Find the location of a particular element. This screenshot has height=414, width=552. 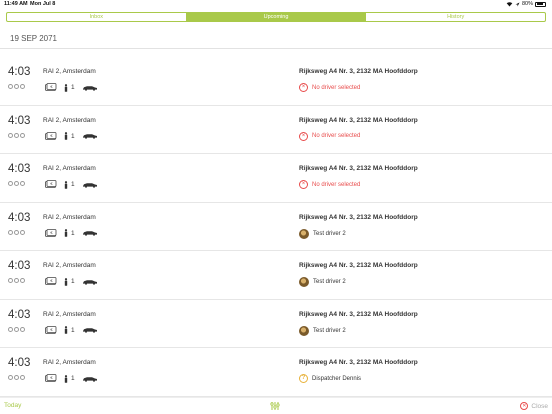

view-segmented-control: Inbox Upcoming History is located at coordinates (276, 17).